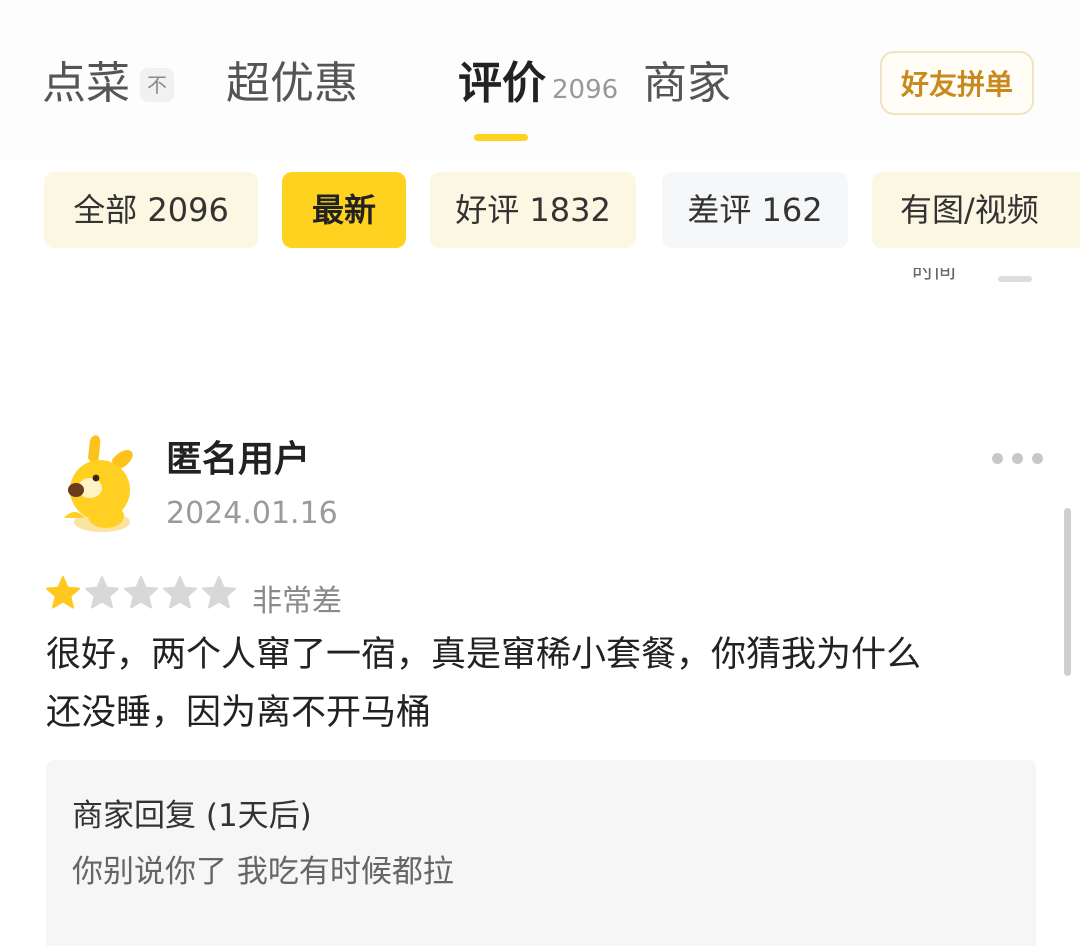 This screenshot has width=1080, height=946. I want to click on review-body-line: 还没睡，因为离不开马桶, so click(239, 713).